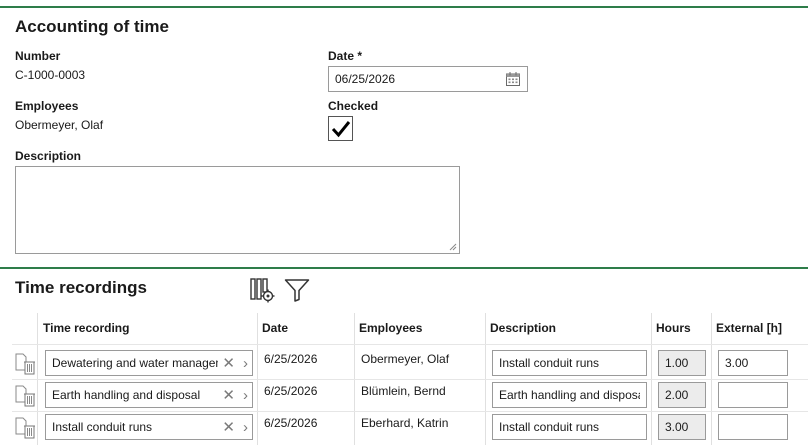 This screenshot has width=808, height=445. Describe the element at coordinates (428, 79) in the screenshot. I see `date-field: 06/25/2026` at that location.